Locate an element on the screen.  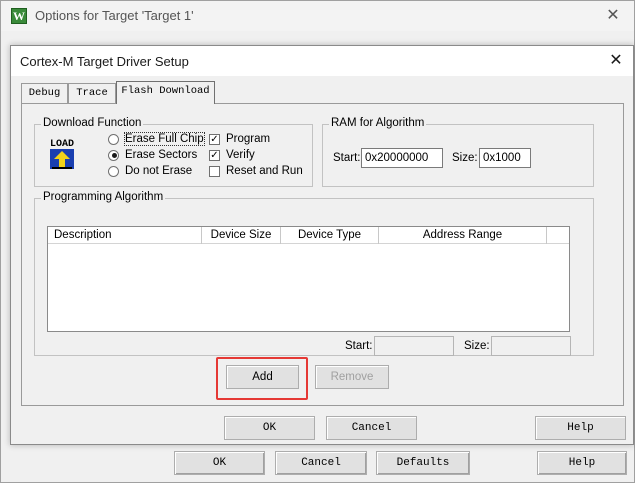
ram-start-label: Start: is located at coordinates (347, 158).